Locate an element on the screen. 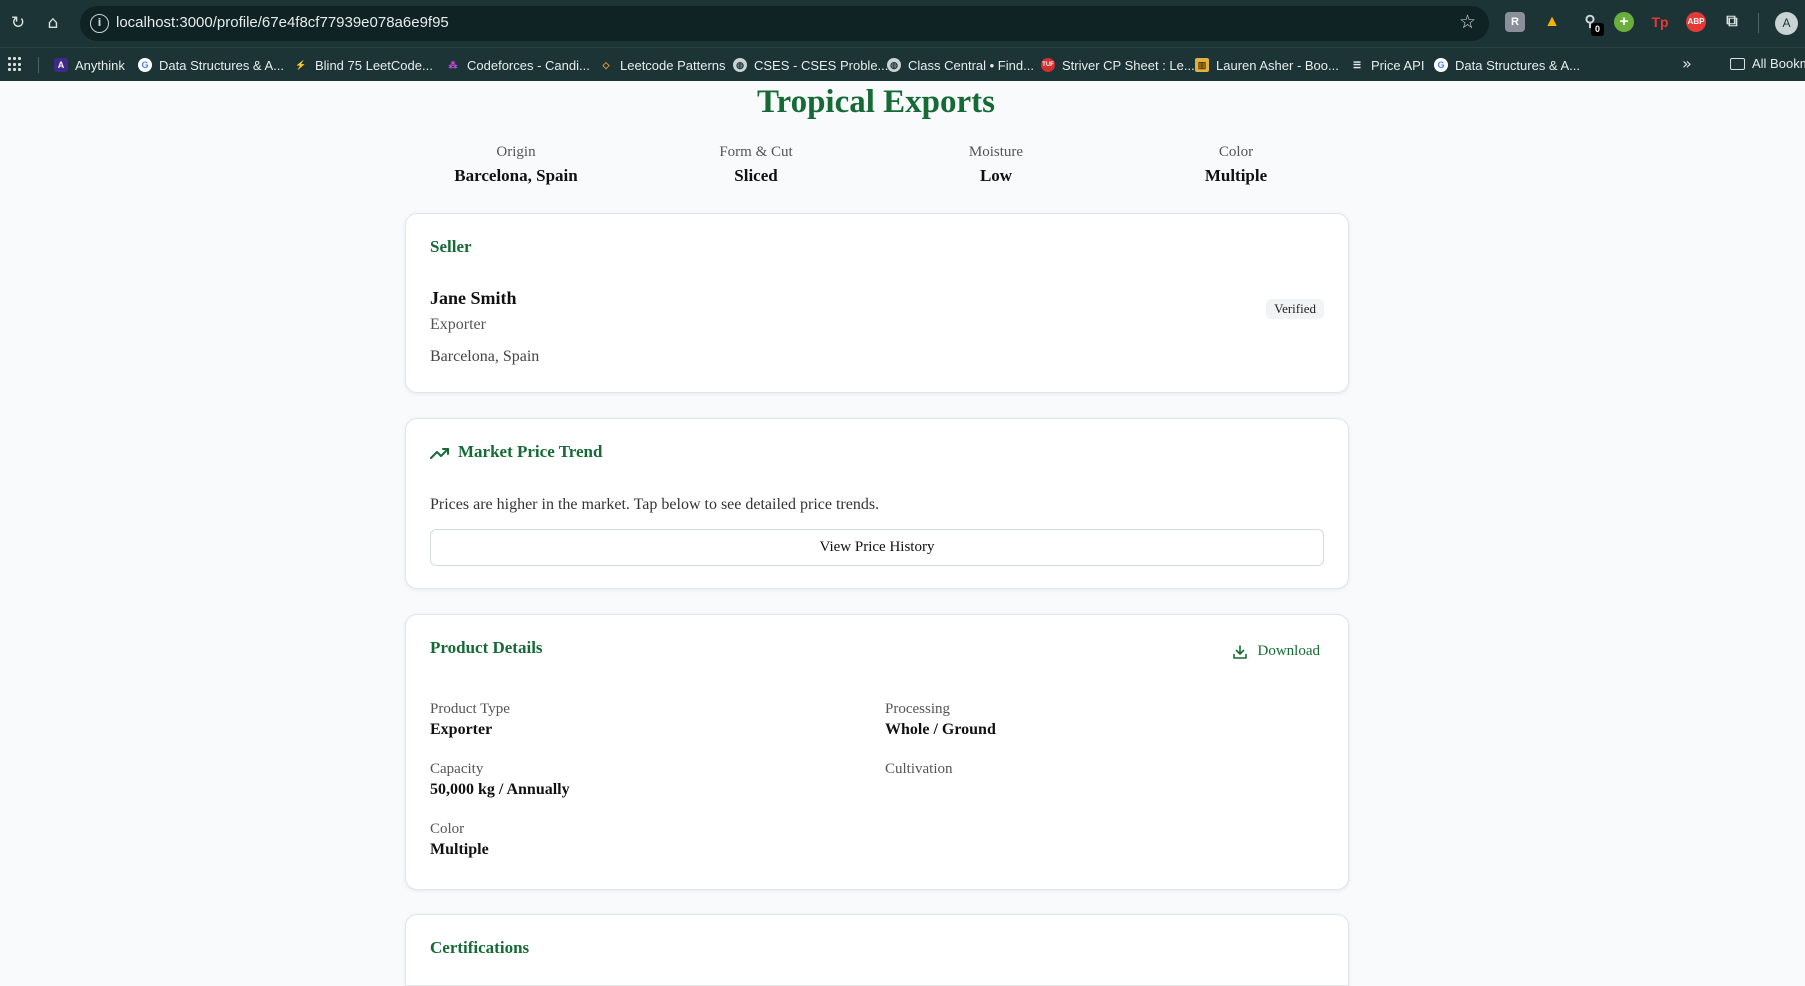 This screenshot has height=986, width=1805. verified-badge: Verified is located at coordinates (1295, 309).